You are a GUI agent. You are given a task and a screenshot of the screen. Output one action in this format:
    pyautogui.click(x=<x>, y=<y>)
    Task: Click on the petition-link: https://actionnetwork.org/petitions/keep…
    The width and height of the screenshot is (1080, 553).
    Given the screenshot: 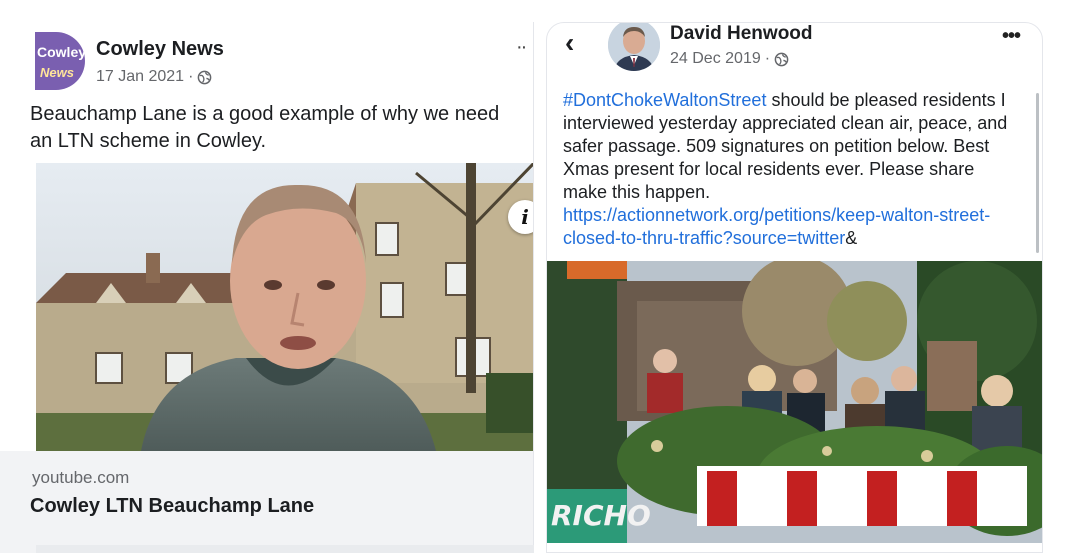 What is the action you would take?
    pyautogui.click(x=776, y=226)
    